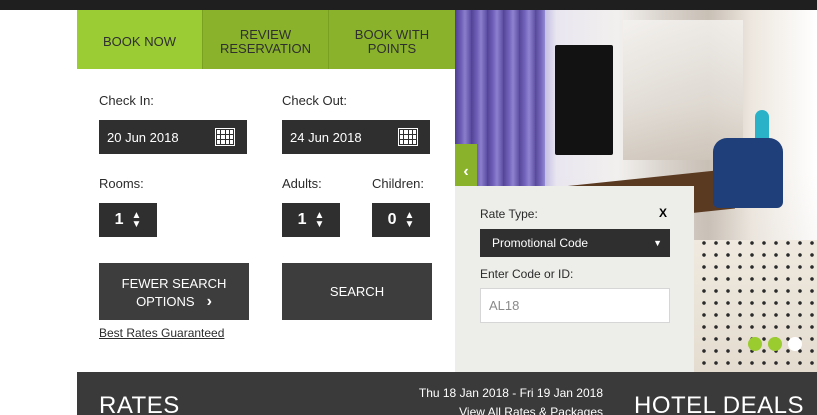 Image resolution: width=817 pixels, height=415 pixels. What do you see at coordinates (392, 48) in the screenshot?
I see `tab-label-line2: POINTS` at bounding box center [392, 48].